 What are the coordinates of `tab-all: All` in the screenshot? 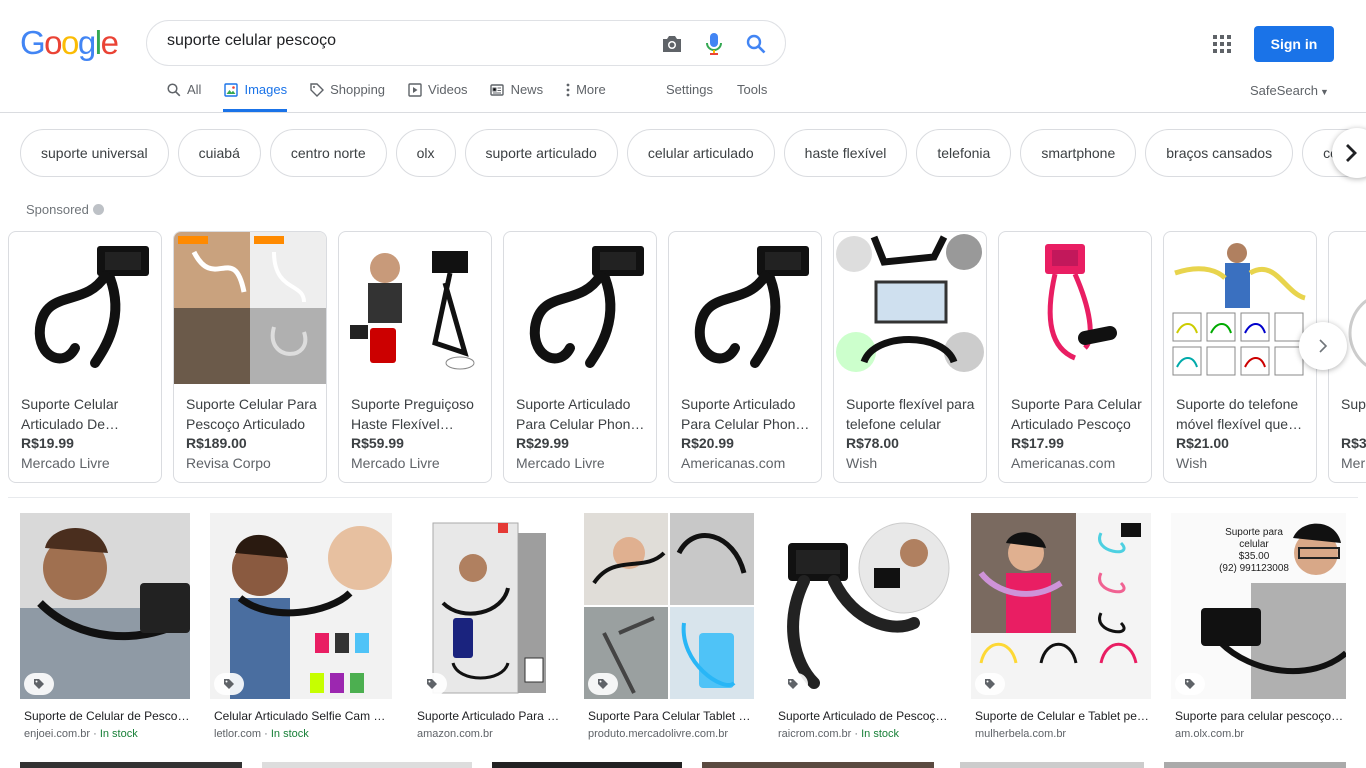 It's located at (183, 95).